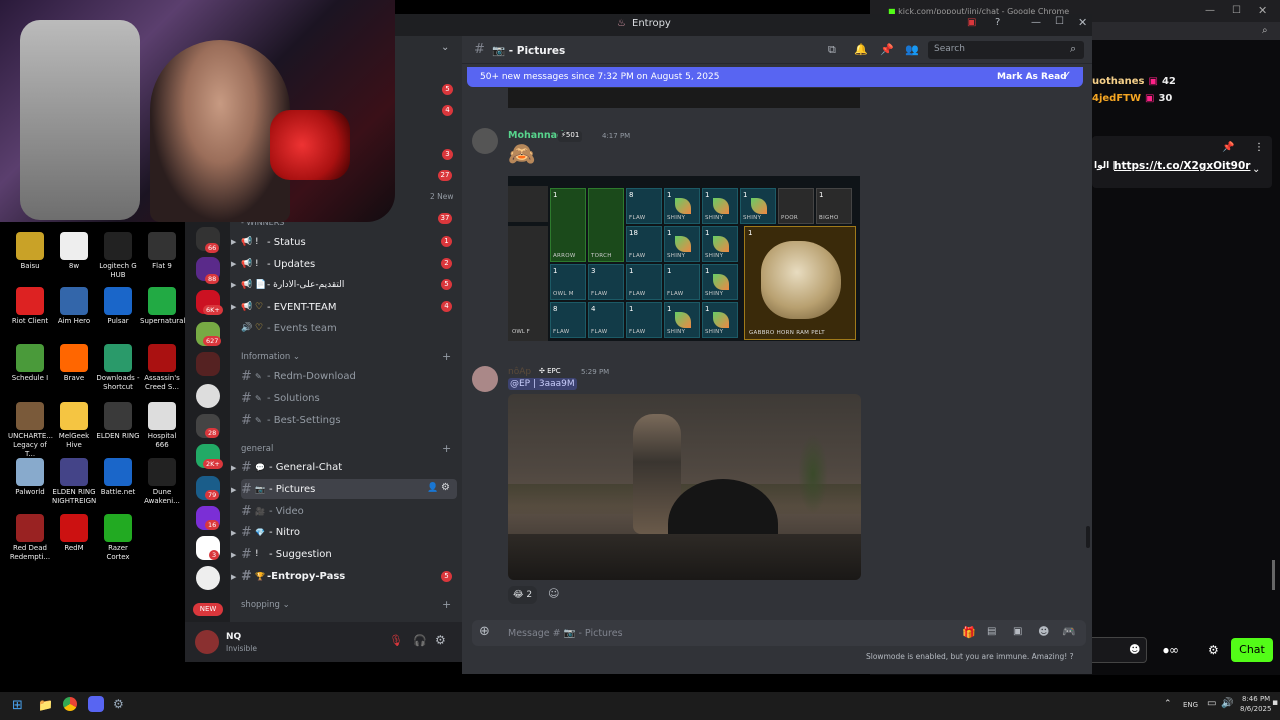 The height and width of the screenshot is (720, 1280). What do you see at coordinates (74, 363) in the screenshot?
I see `desktop-icon: Brave` at bounding box center [74, 363].